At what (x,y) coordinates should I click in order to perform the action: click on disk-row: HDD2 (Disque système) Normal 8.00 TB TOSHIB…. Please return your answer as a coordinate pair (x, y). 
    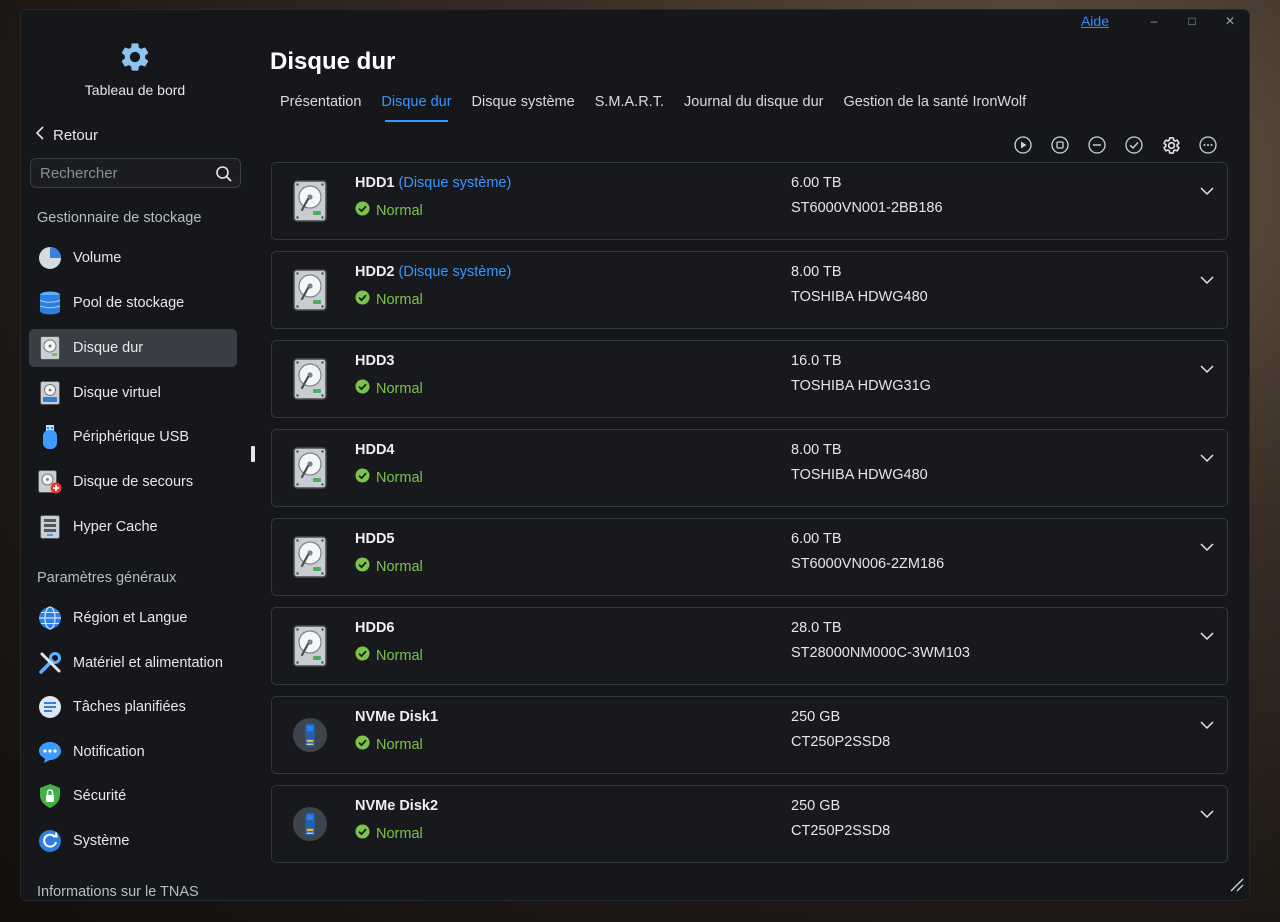
    Looking at the image, I should click on (749, 290).